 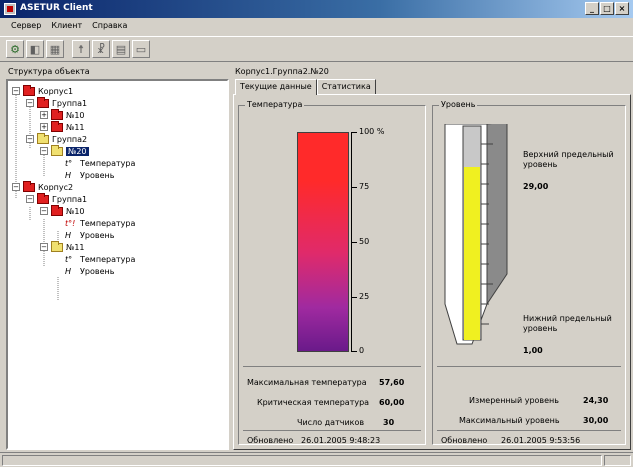 What do you see at coordinates (341, 440) in the screenshot?
I see `temperature-updated-value: 26.01.2005 9:48:23` at bounding box center [341, 440].